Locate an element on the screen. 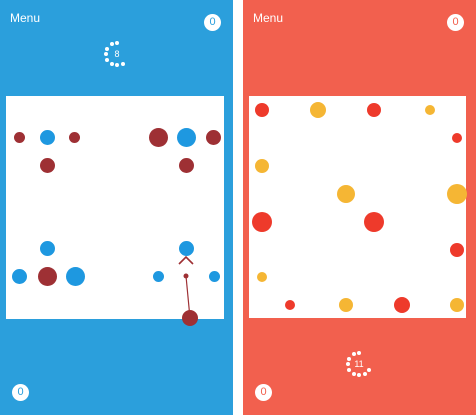 Image resolution: width=476 pixels, height=415 pixels. countdown-timer: 8 is located at coordinates (117, 54).